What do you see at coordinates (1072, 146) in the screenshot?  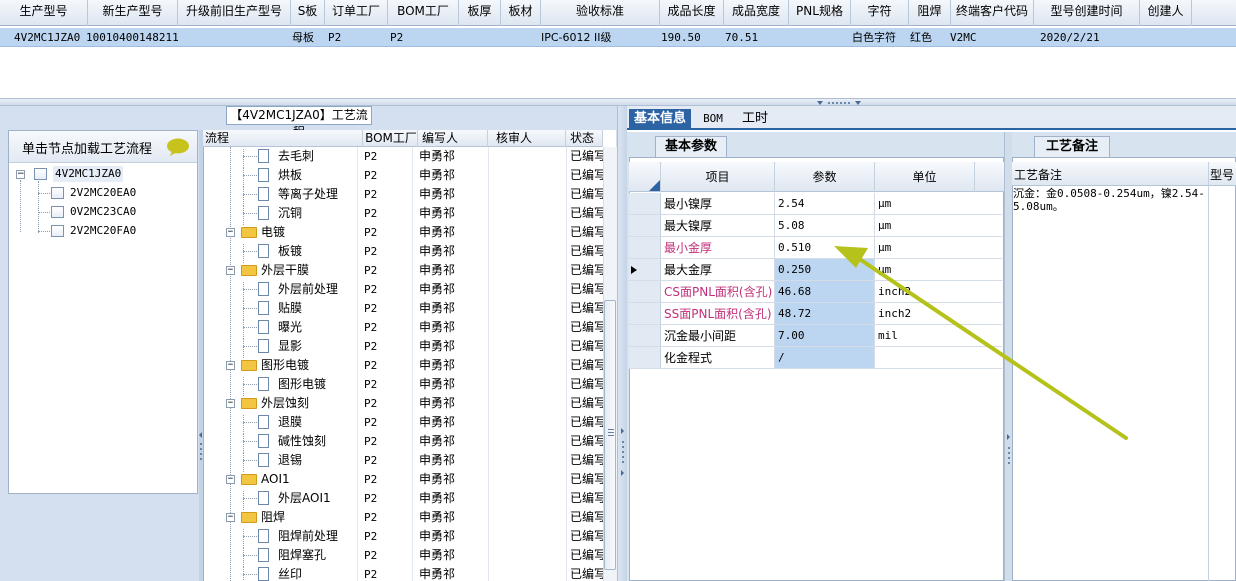 I see `tab-process-notes: 工艺备注` at bounding box center [1072, 146].